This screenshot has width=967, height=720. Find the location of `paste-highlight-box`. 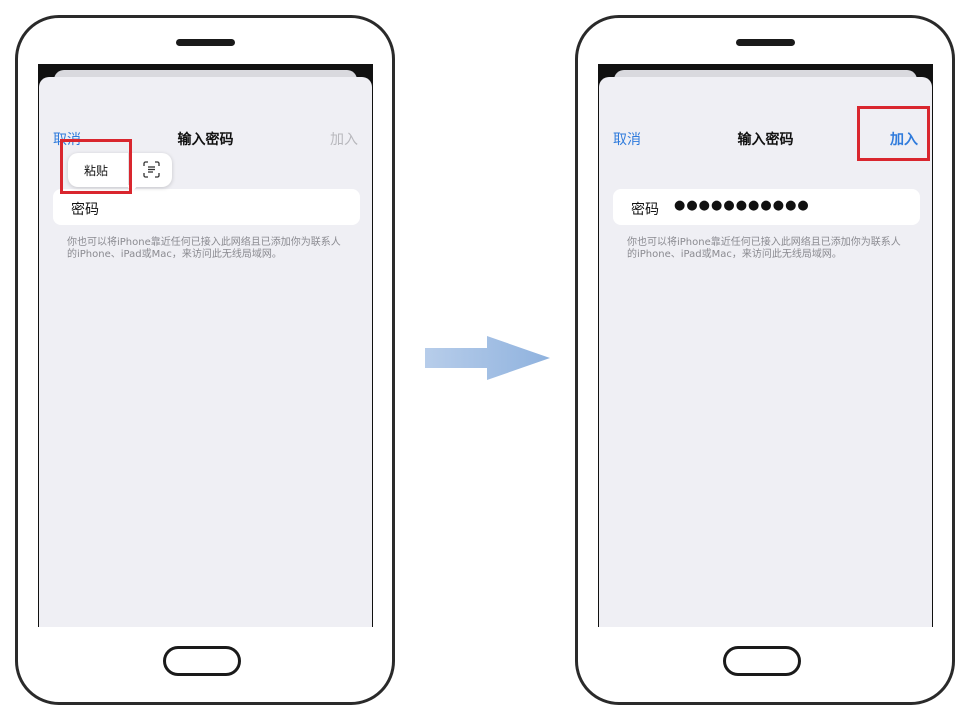

paste-highlight-box is located at coordinates (96, 166).